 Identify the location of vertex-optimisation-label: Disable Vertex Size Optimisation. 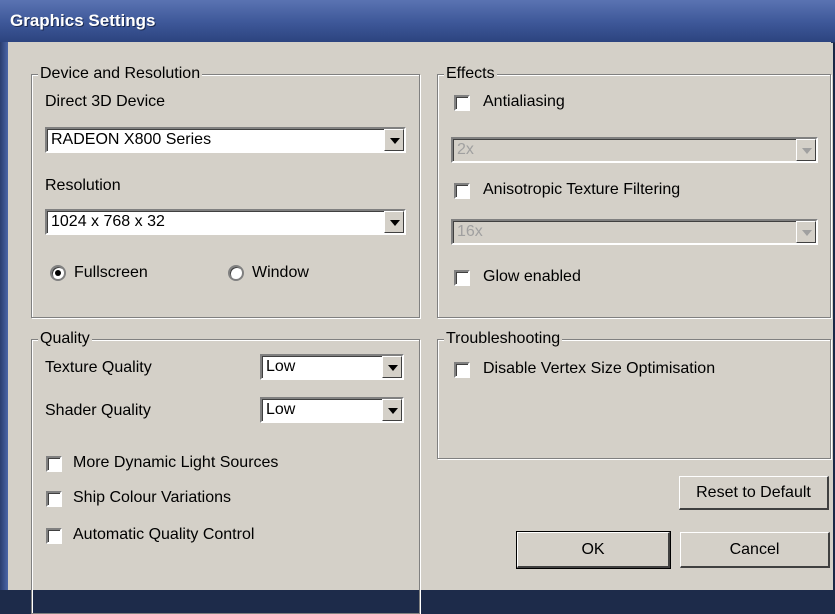
(599, 369).